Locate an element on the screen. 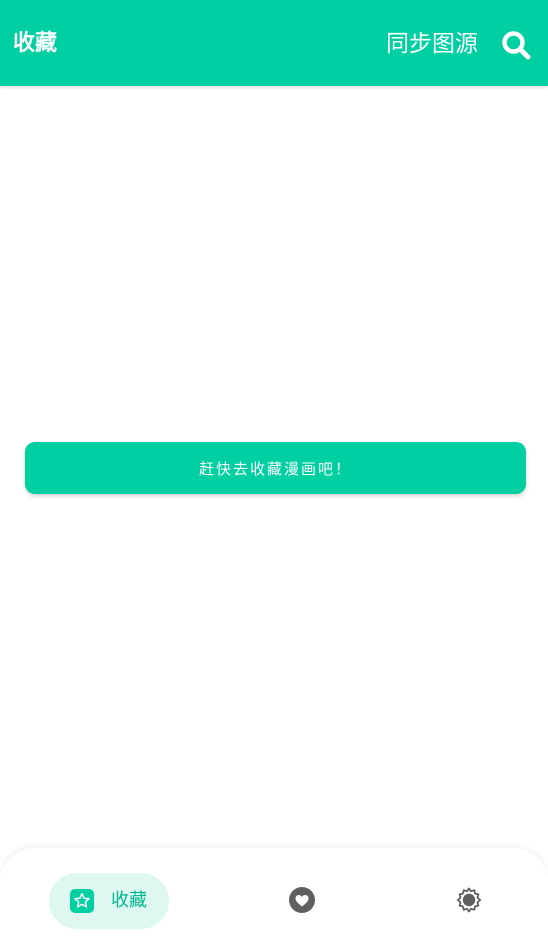 This screenshot has width=548, height=950. search-icon is located at coordinates (516, 45).